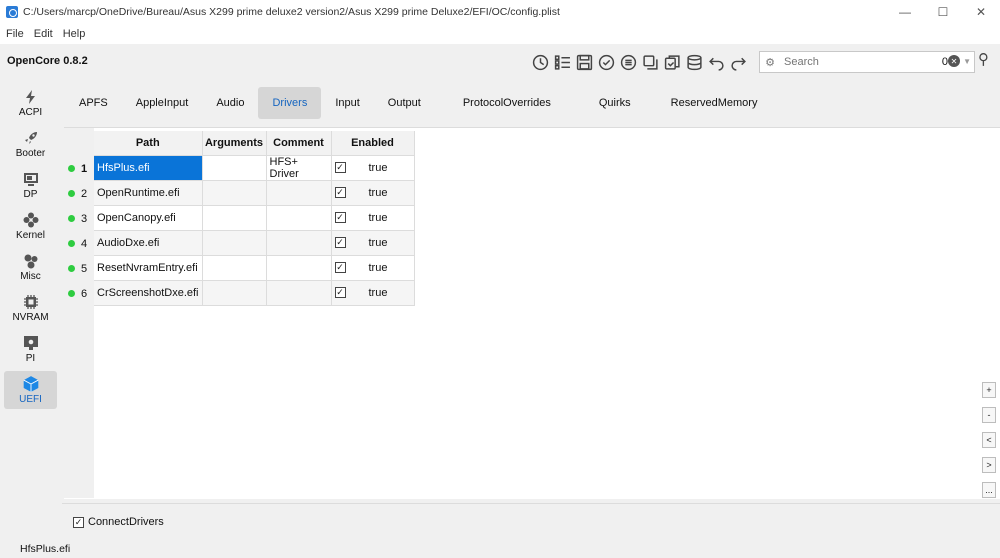 The image size is (1000, 558). I want to click on chevron-down-icon: ▼, so click(967, 61).